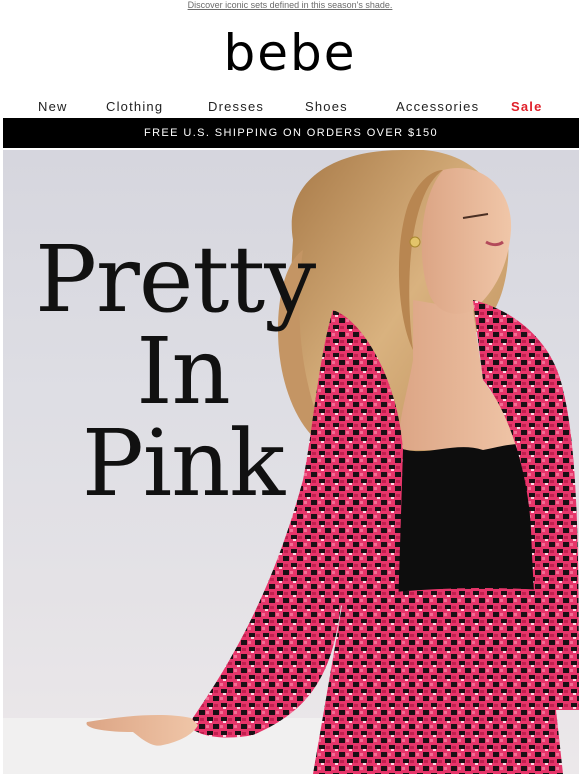 This screenshot has height=774, width=580. What do you see at coordinates (438, 681) in the screenshot?
I see `tweed-skirt` at bounding box center [438, 681].